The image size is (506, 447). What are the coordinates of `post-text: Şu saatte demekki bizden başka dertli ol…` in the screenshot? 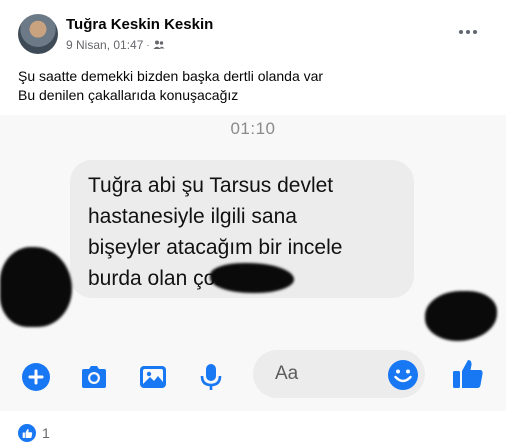 It's located at (170, 86).